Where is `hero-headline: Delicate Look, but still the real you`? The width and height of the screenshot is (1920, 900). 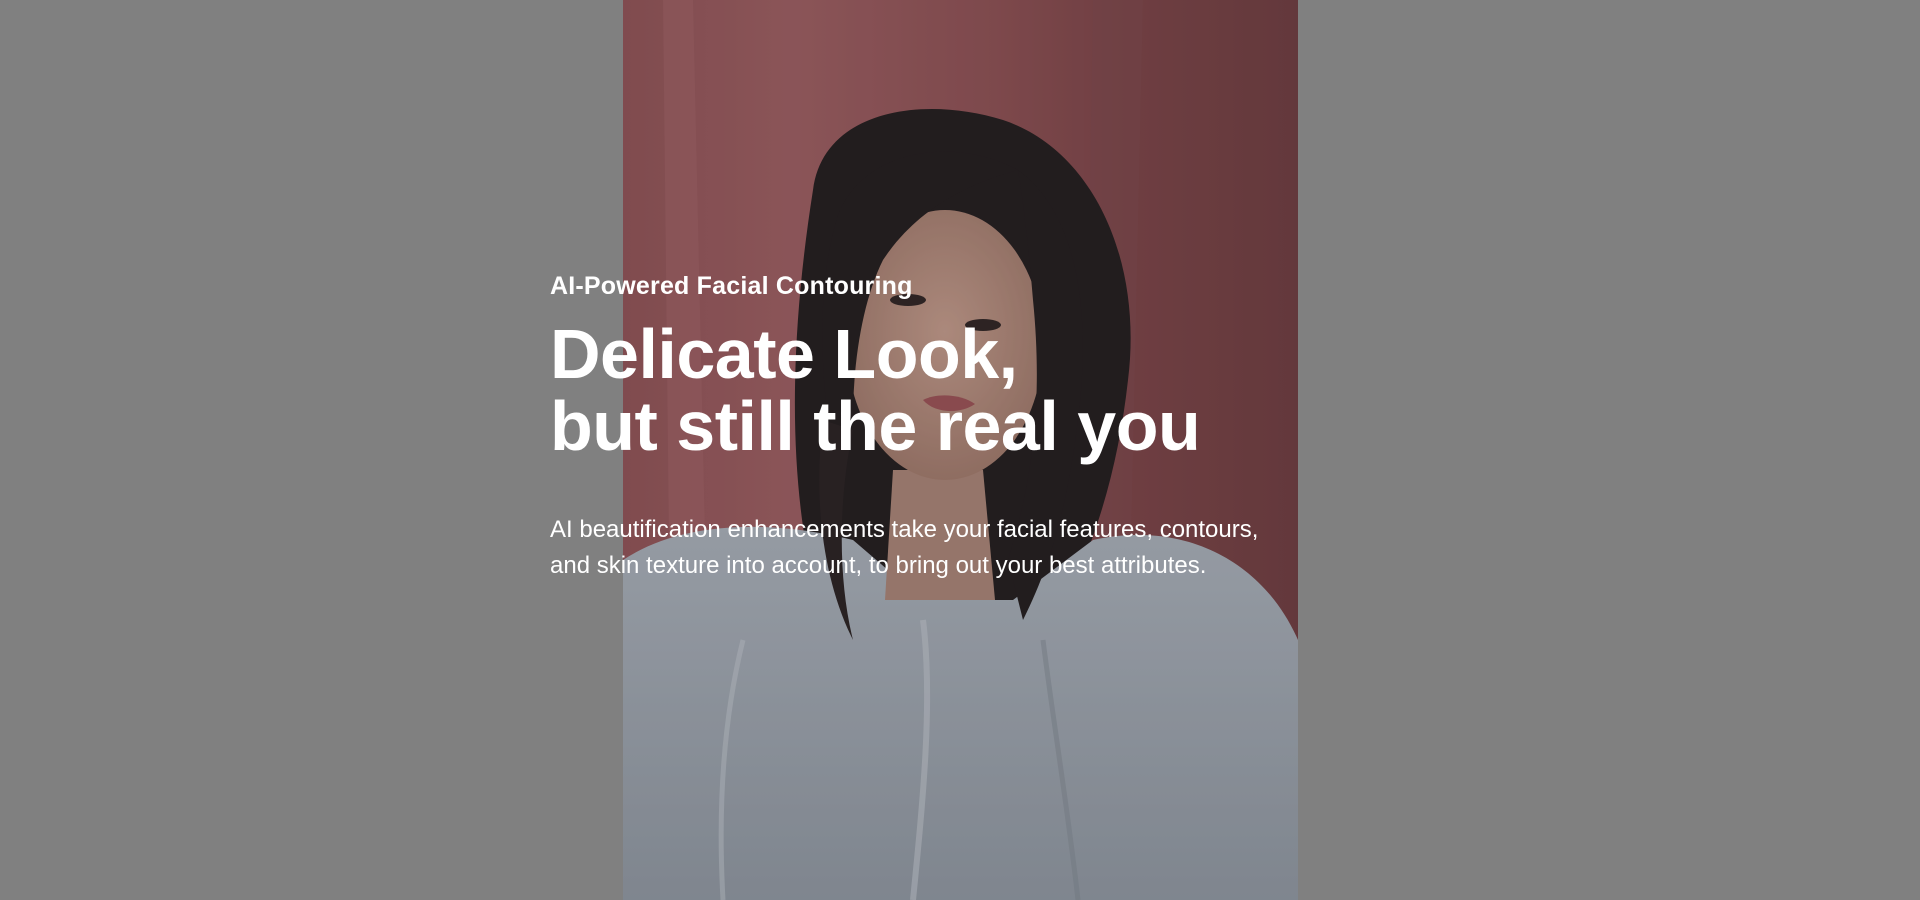
hero-headline: Delicate Look, but still the real you is located at coordinates (960, 390).